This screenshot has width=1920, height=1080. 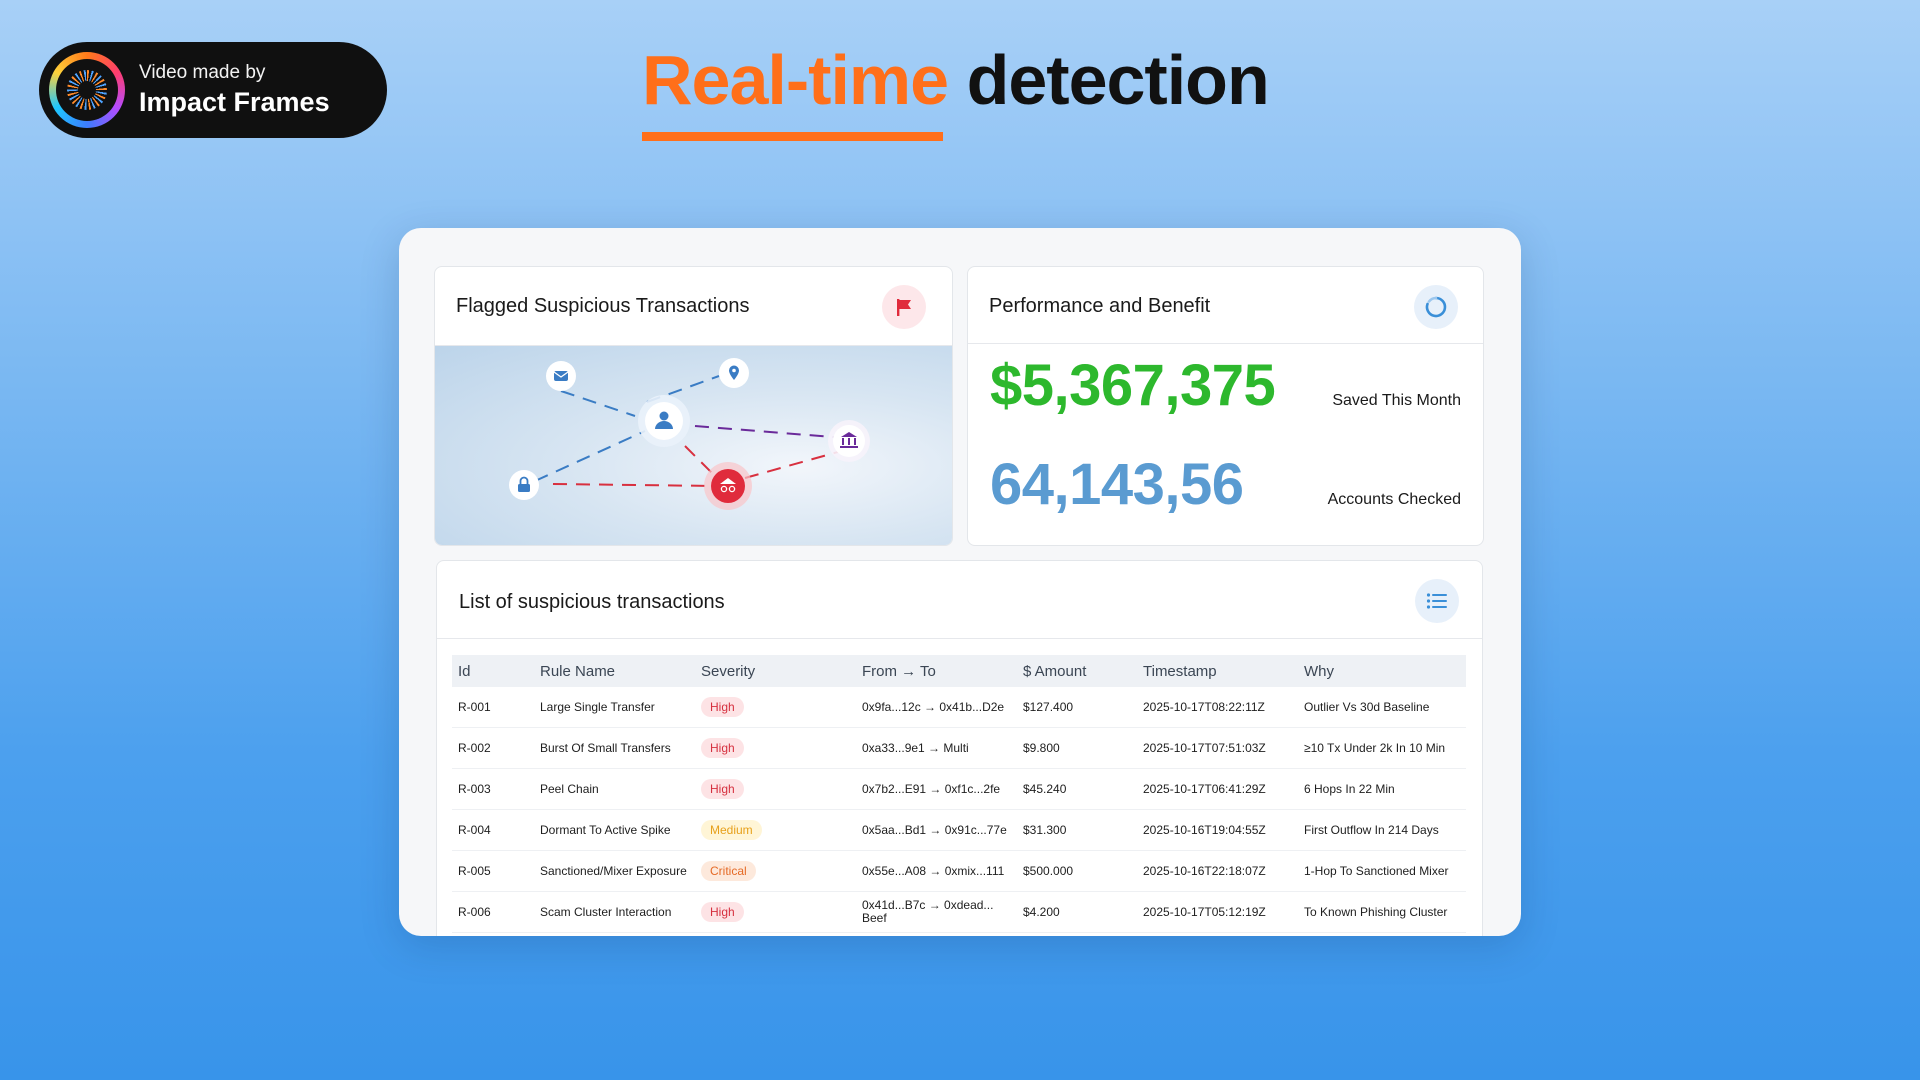 I want to click on cell-why: To Known Phishing Cluster, so click(x=1382, y=912).